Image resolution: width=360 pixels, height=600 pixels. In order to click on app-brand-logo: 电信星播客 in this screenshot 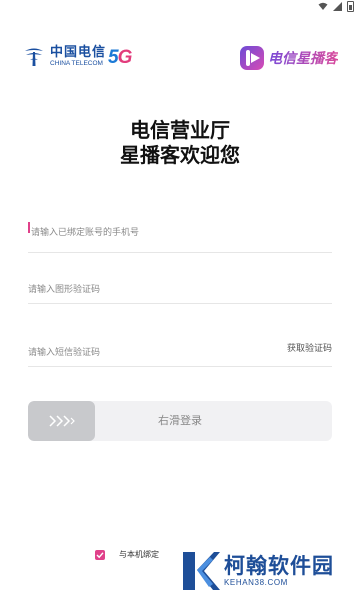, I will do `click(289, 58)`.